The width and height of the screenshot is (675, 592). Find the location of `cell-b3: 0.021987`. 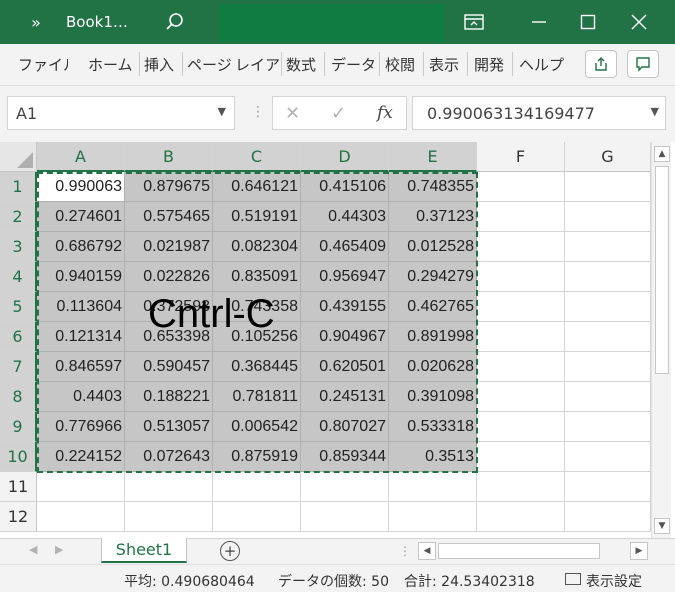

cell-b3: 0.021987 is located at coordinates (169, 247).